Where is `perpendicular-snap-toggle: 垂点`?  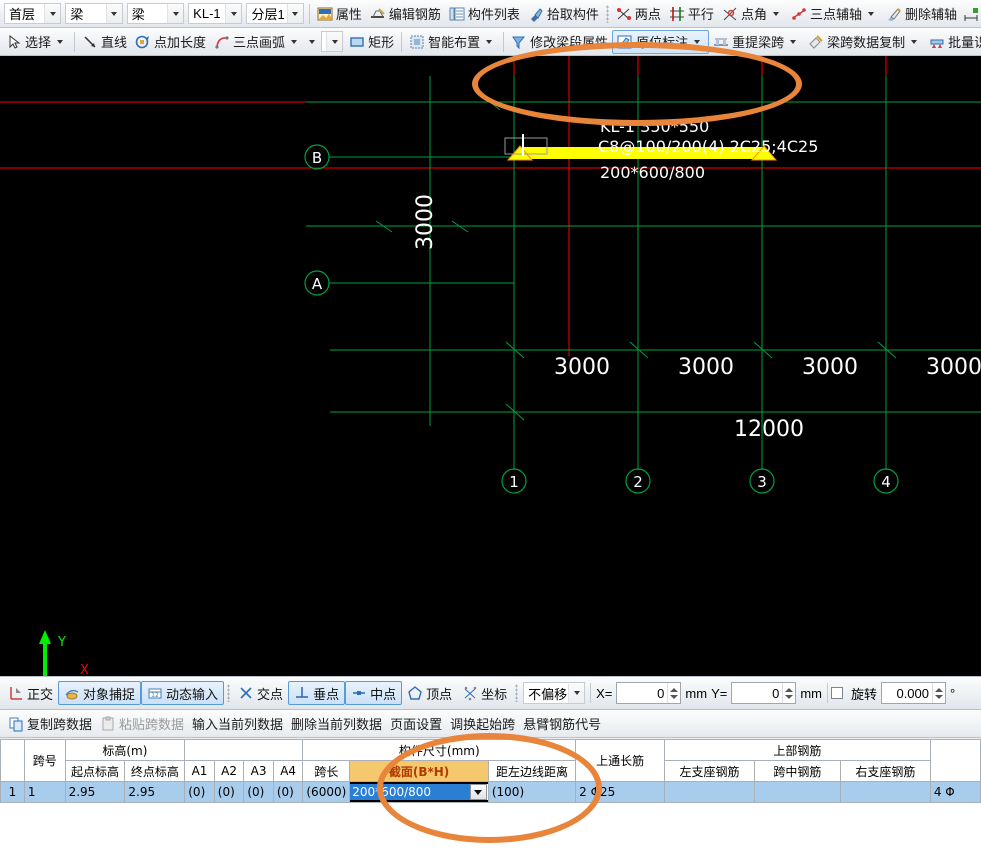 perpendicular-snap-toggle: 垂点 is located at coordinates (317, 693).